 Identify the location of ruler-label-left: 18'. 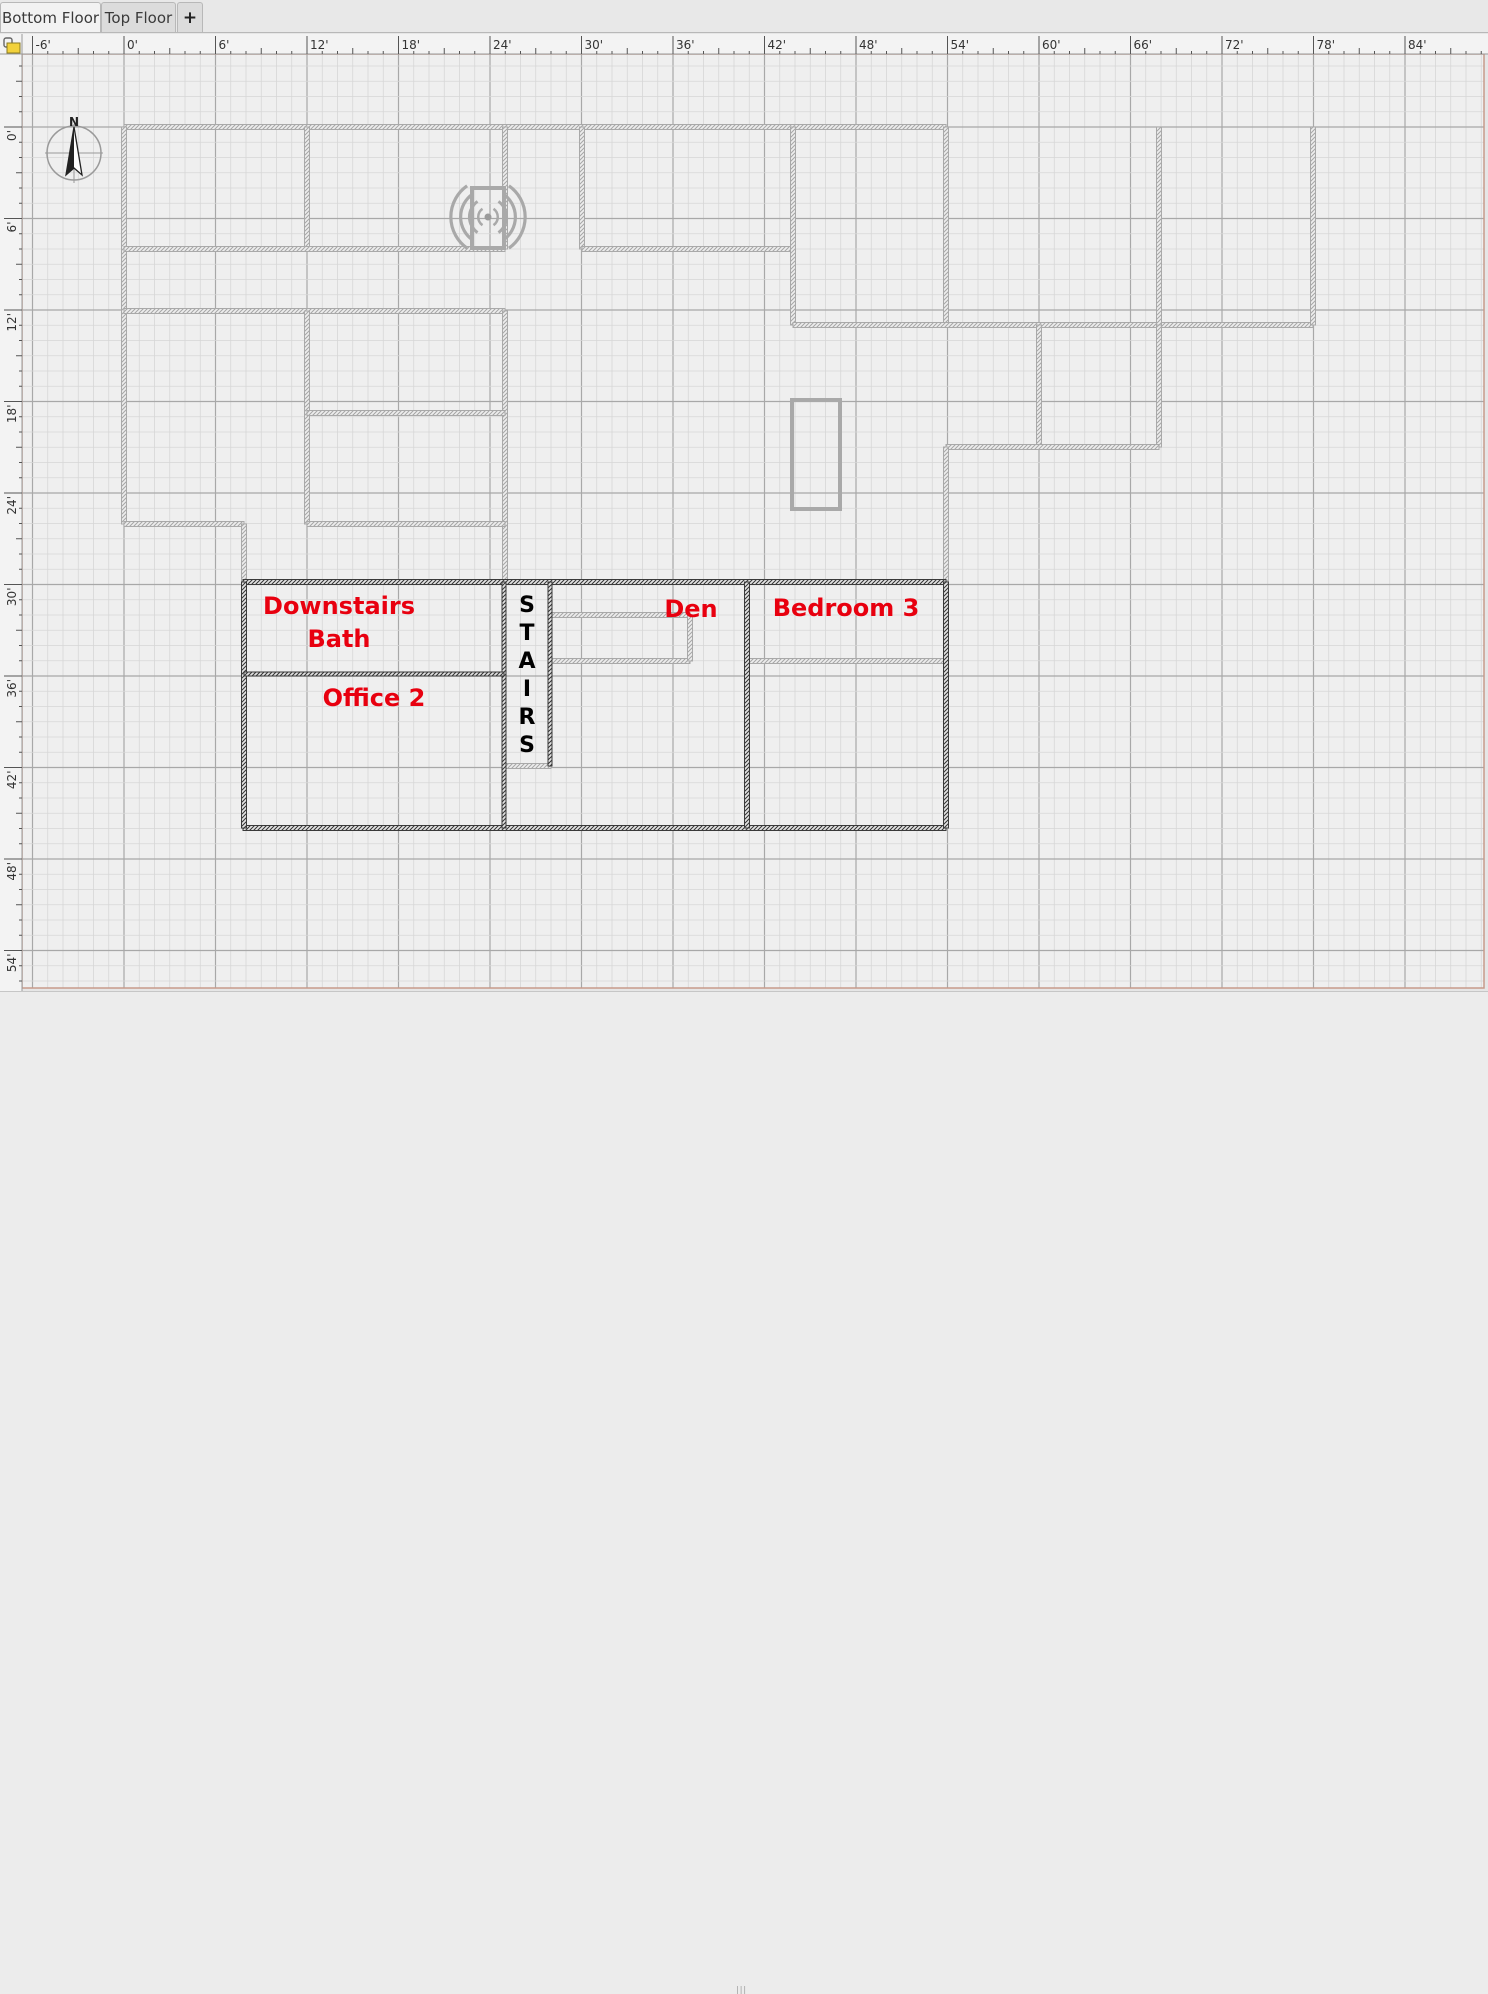
(12, 414).